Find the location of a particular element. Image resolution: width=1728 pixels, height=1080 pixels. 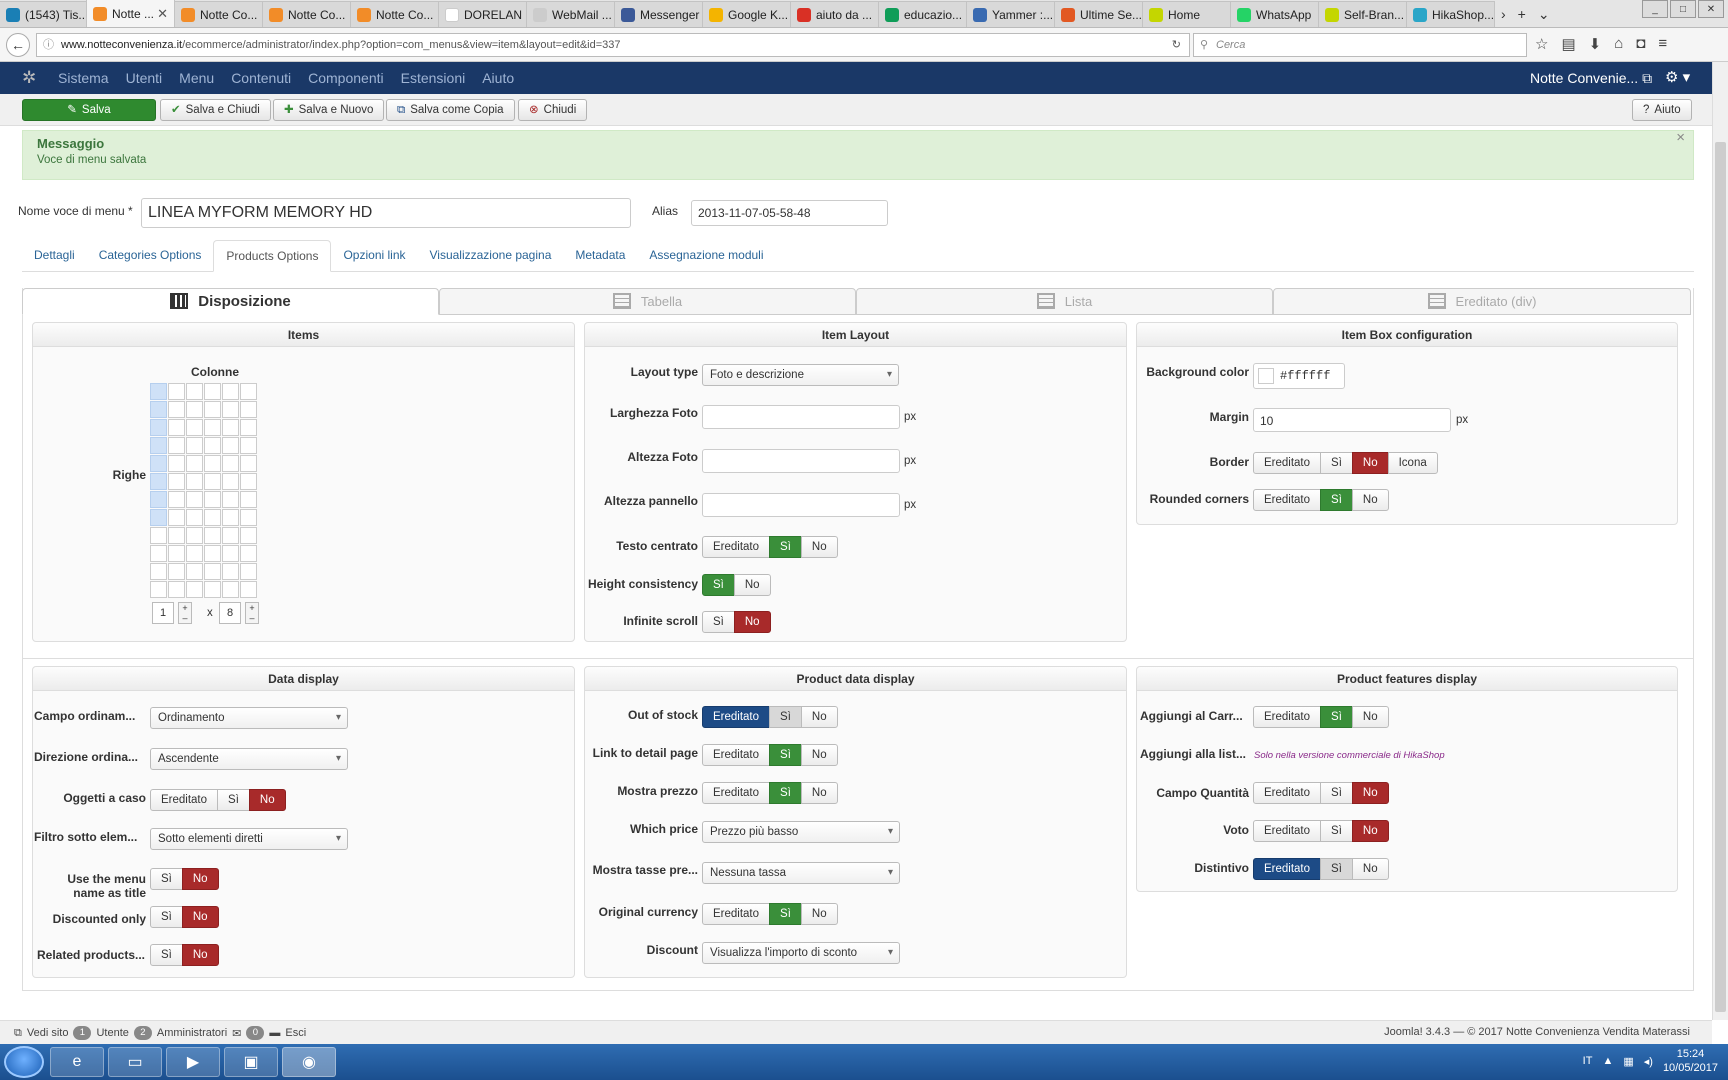

page-tab: Products Options is located at coordinates (272, 256).